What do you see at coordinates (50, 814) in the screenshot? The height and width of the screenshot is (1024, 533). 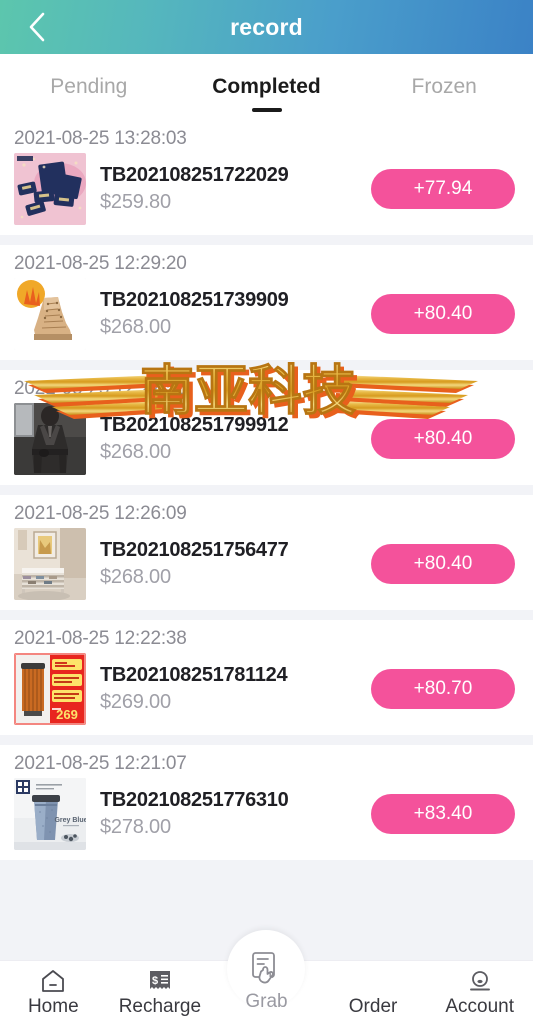 I see `product-thumbnail: Grey Blue` at bounding box center [50, 814].